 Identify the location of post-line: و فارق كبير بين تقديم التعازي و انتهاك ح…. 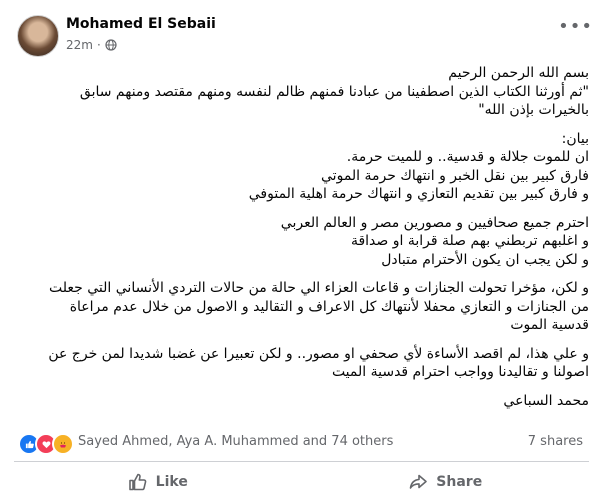
(418, 194).